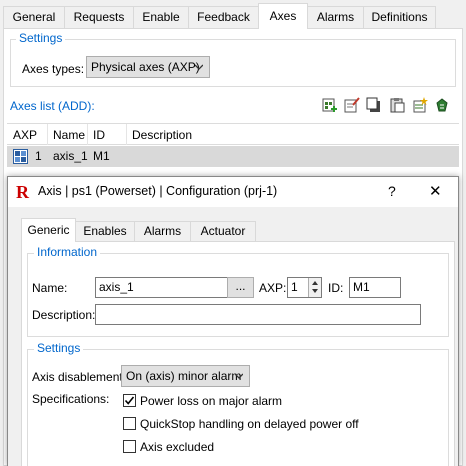 The width and height of the screenshot is (466, 466). Describe the element at coordinates (116, 287) in the screenshot. I see `name-value: axis_1` at that location.